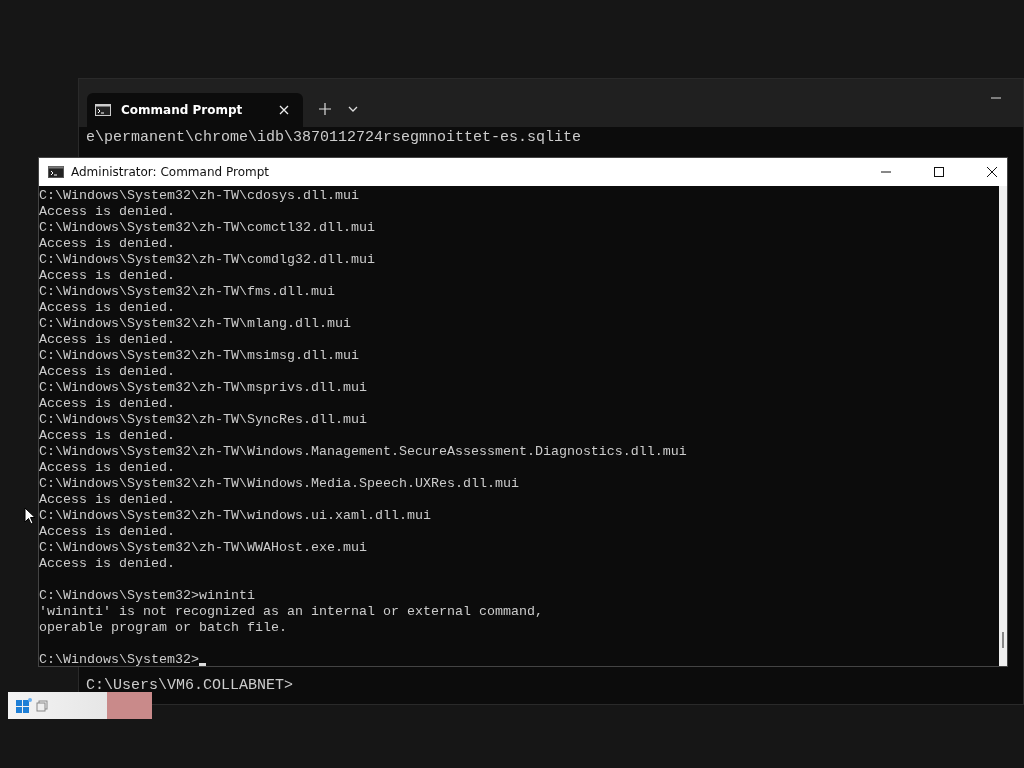  Describe the element at coordinates (202, 664) in the screenshot. I see `text-cursor` at that location.